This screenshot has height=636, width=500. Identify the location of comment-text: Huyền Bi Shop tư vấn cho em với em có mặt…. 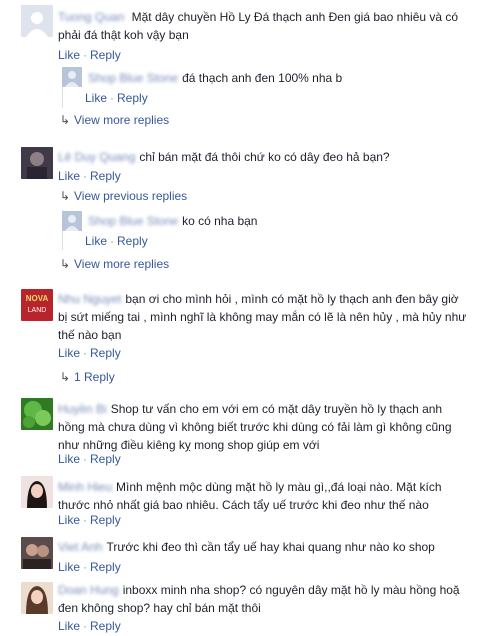
(255, 427).